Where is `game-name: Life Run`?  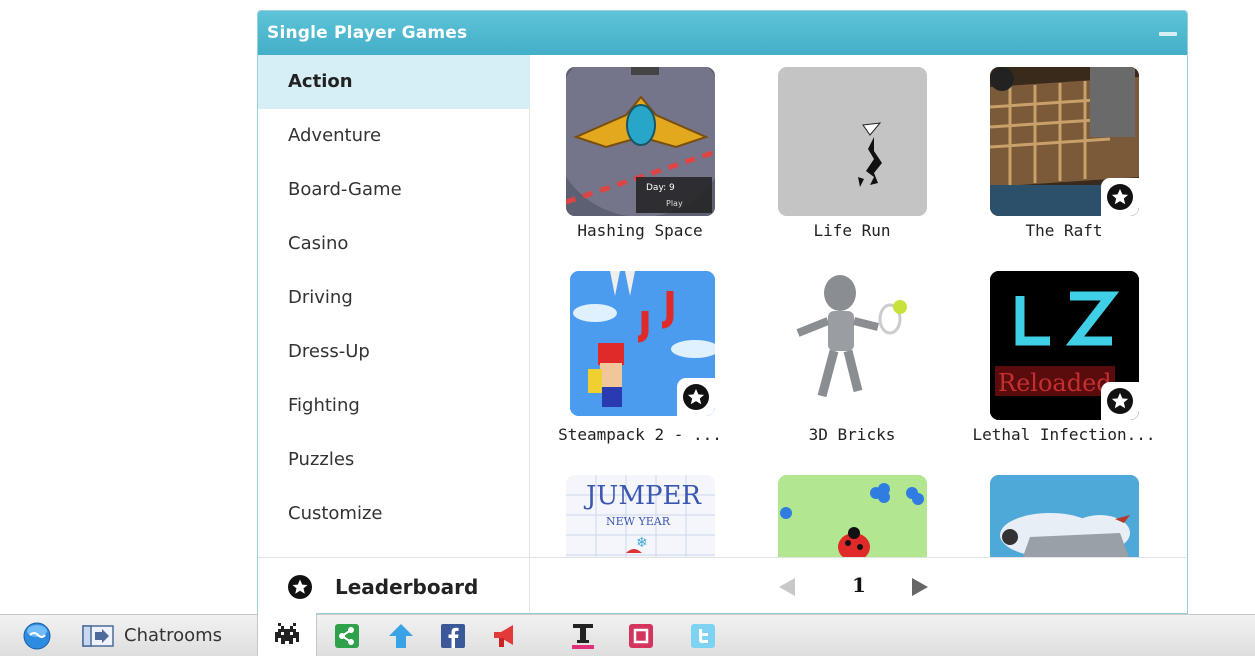
game-name: Life Run is located at coordinates (852, 230).